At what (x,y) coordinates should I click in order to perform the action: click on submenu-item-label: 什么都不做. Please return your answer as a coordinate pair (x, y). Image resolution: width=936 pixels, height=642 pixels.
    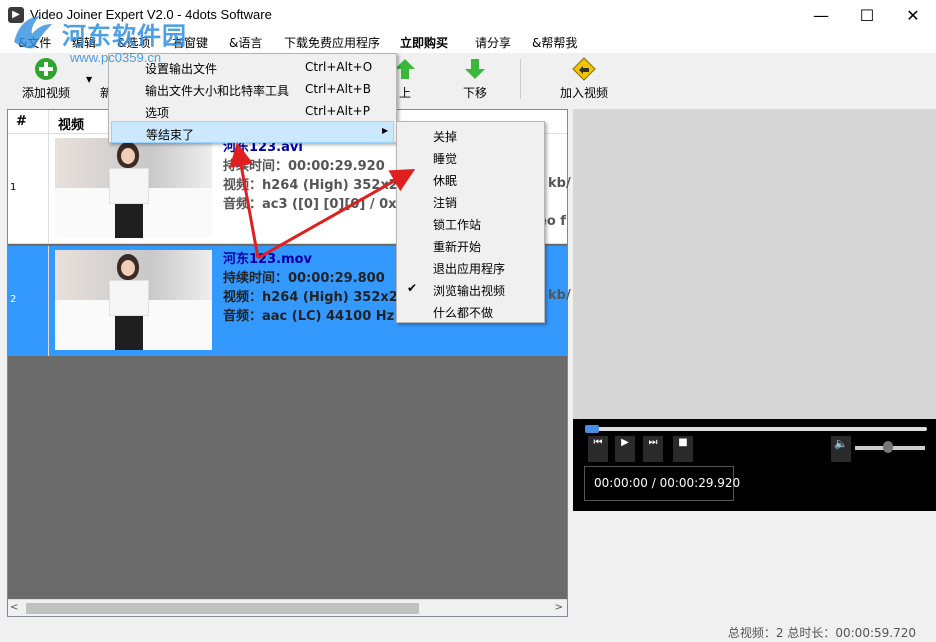
    Looking at the image, I should click on (463, 313).